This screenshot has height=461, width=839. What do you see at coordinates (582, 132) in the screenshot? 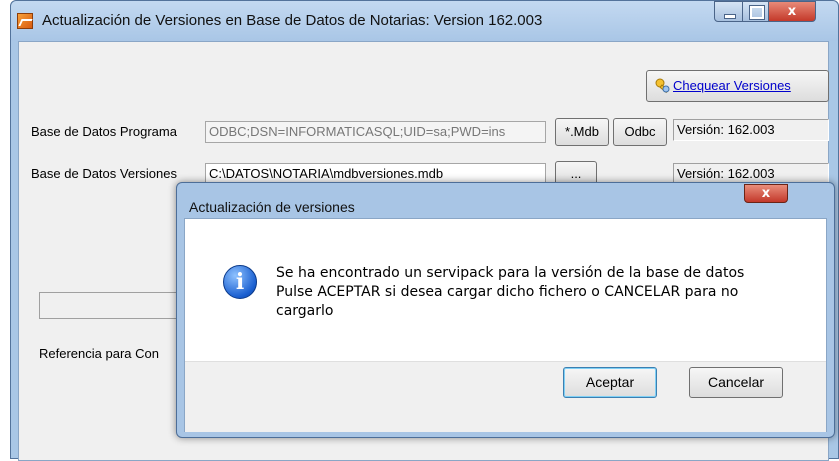
I see `mdb-button: *.Mdb` at bounding box center [582, 132].